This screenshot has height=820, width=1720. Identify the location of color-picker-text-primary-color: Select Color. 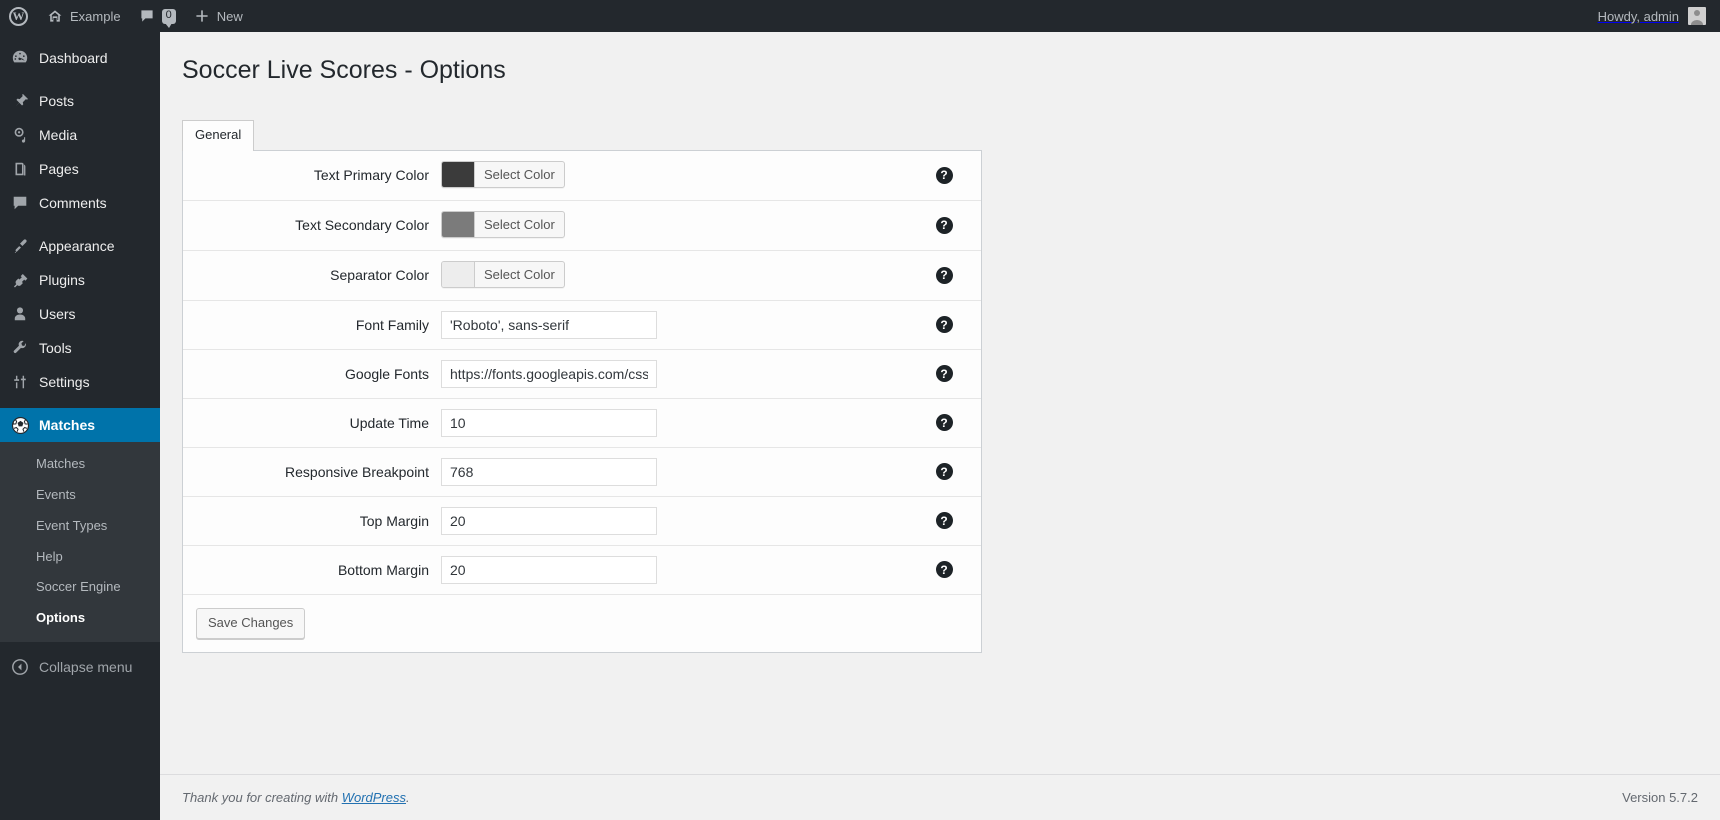
(503, 174).